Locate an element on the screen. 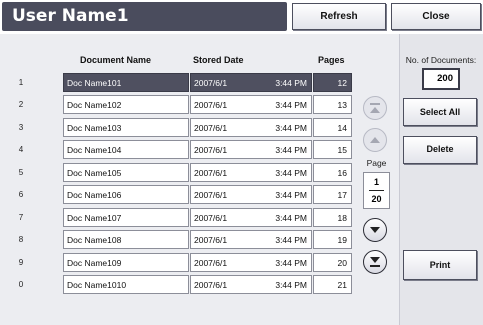 This screenshot has height=325, width=483. delete-button: Delete is located at coordinates (440, 150).